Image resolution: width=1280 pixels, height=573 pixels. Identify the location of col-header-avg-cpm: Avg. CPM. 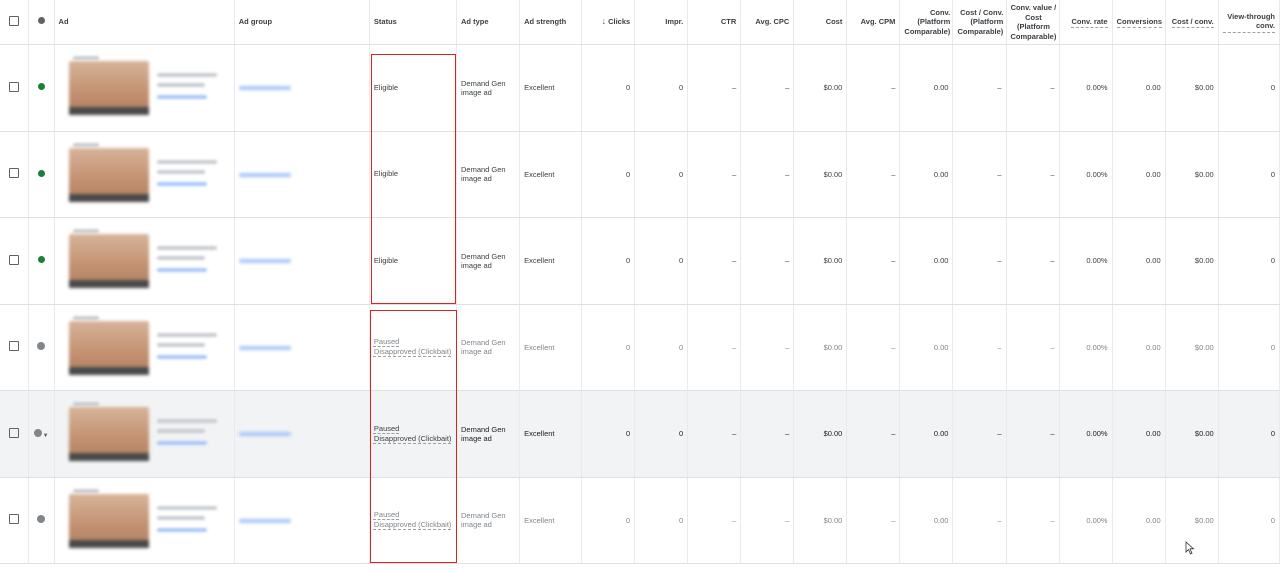
(873, 22).